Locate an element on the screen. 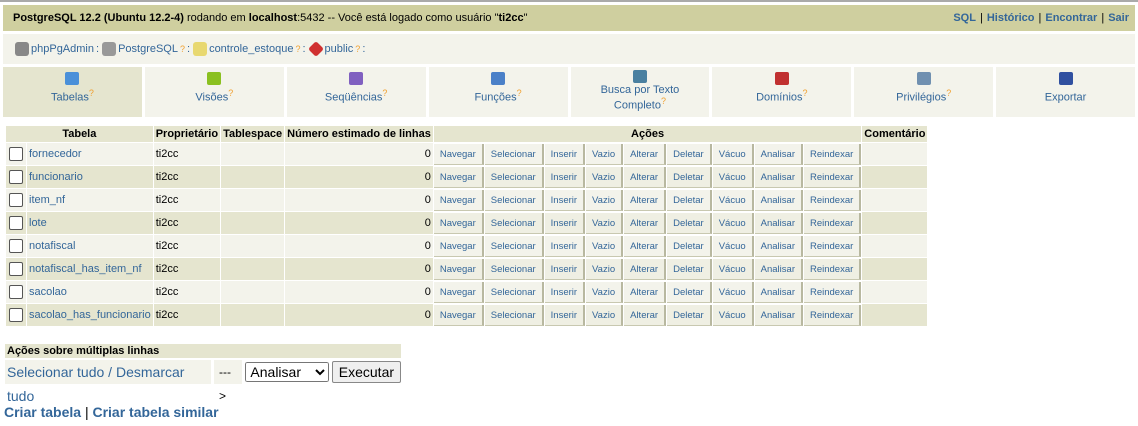 The width and height of the screenshot is (1138, 426). table-name-link: funcionario is located at coordinates (56, 177).